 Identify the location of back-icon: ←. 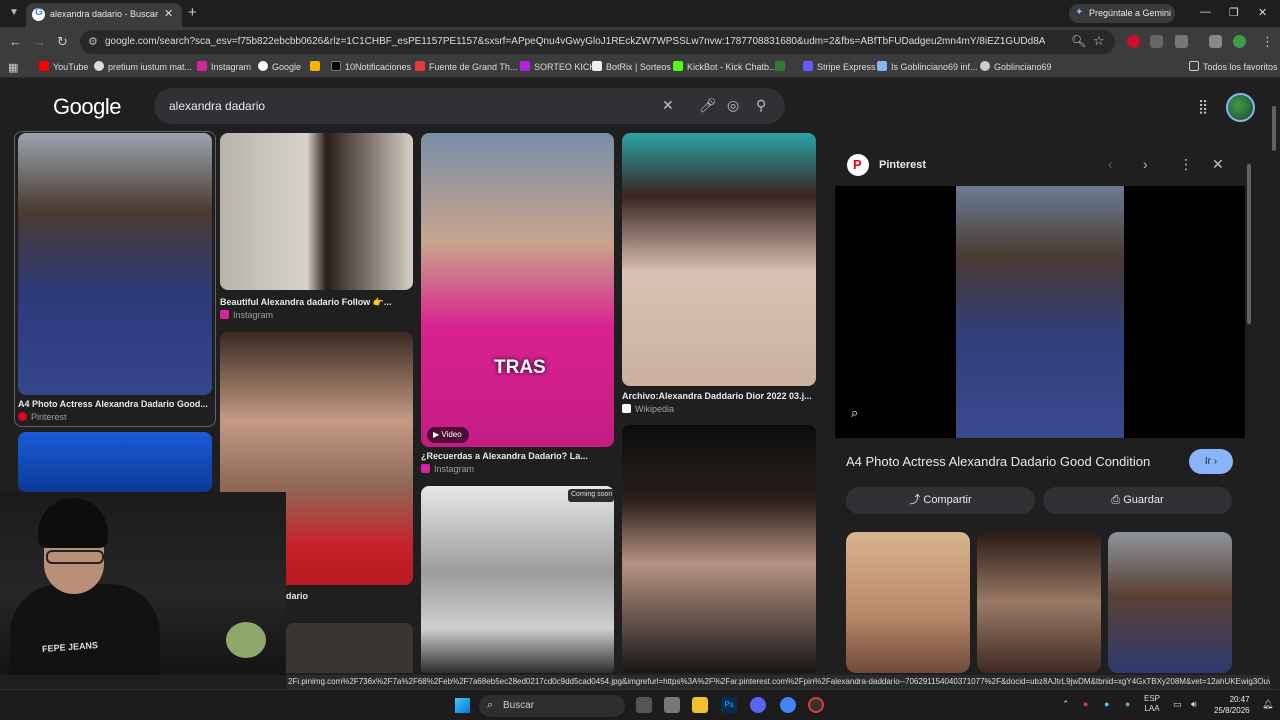
(15, 41).